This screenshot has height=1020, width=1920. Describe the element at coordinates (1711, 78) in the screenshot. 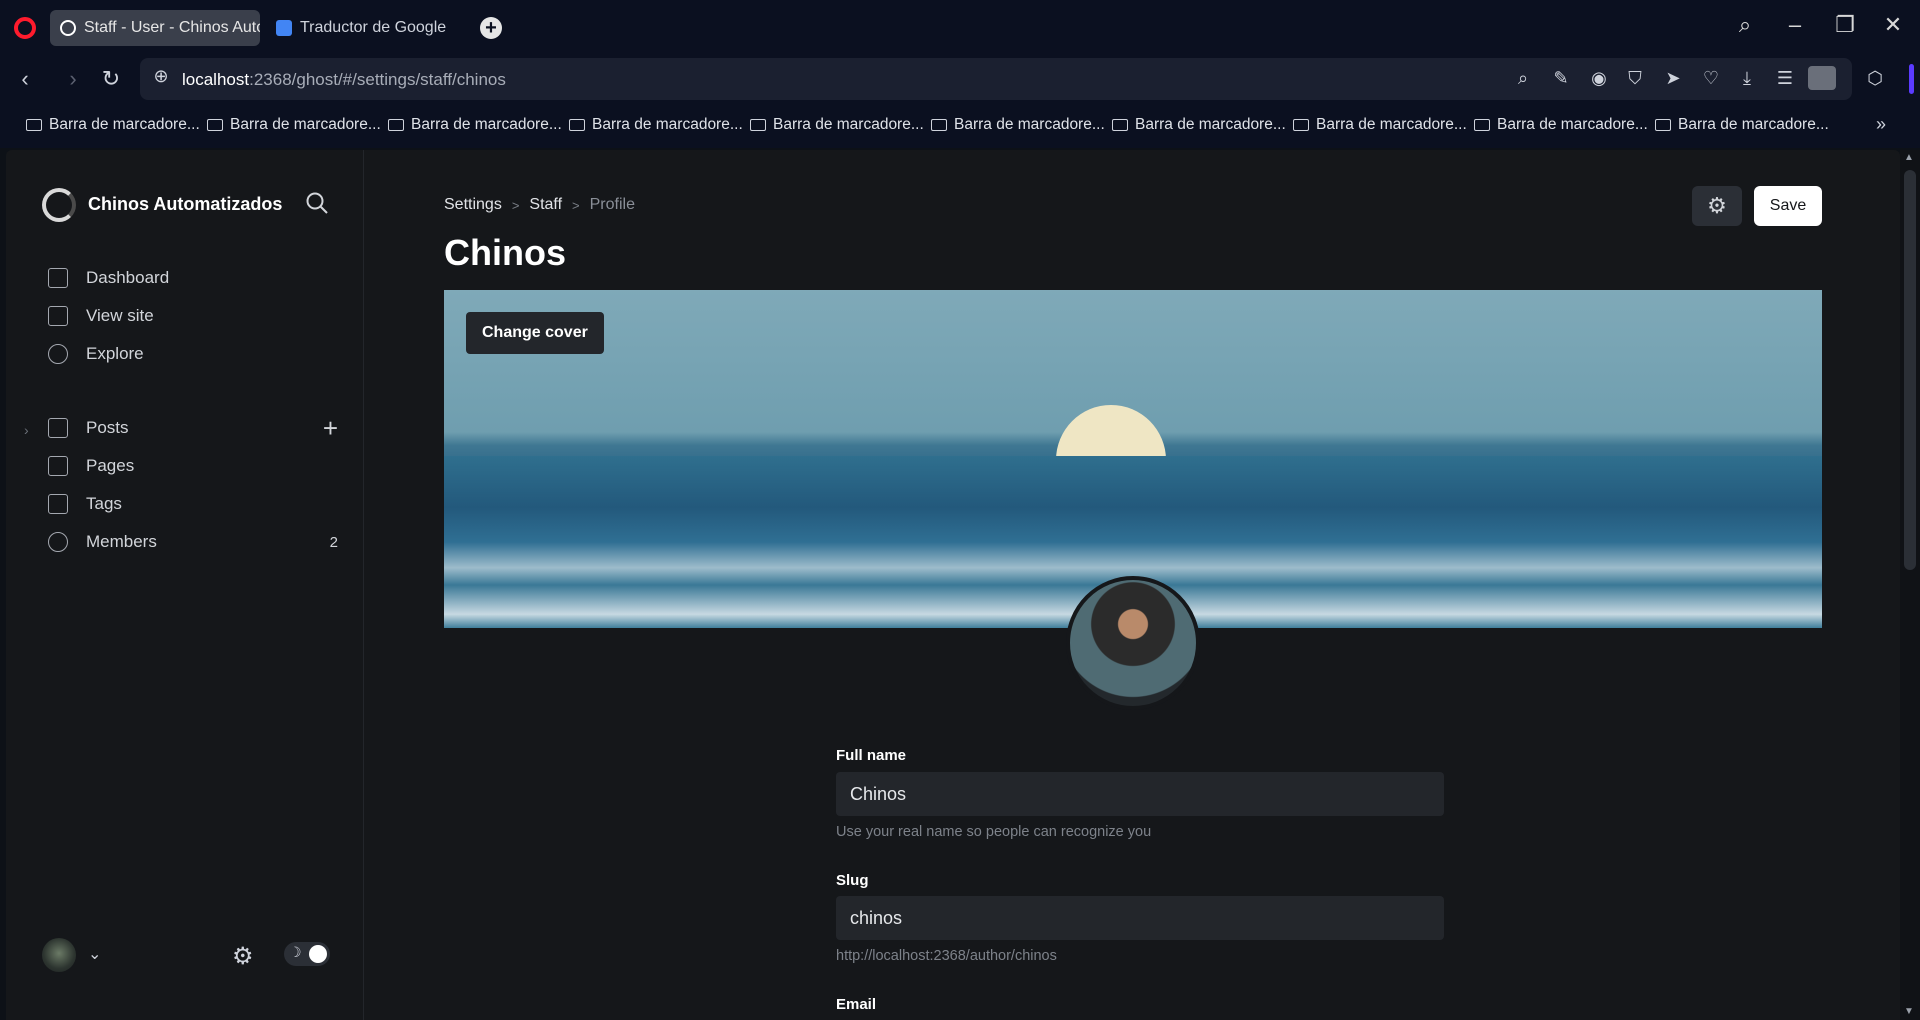

I see `heart-icon: ♡` at that location.